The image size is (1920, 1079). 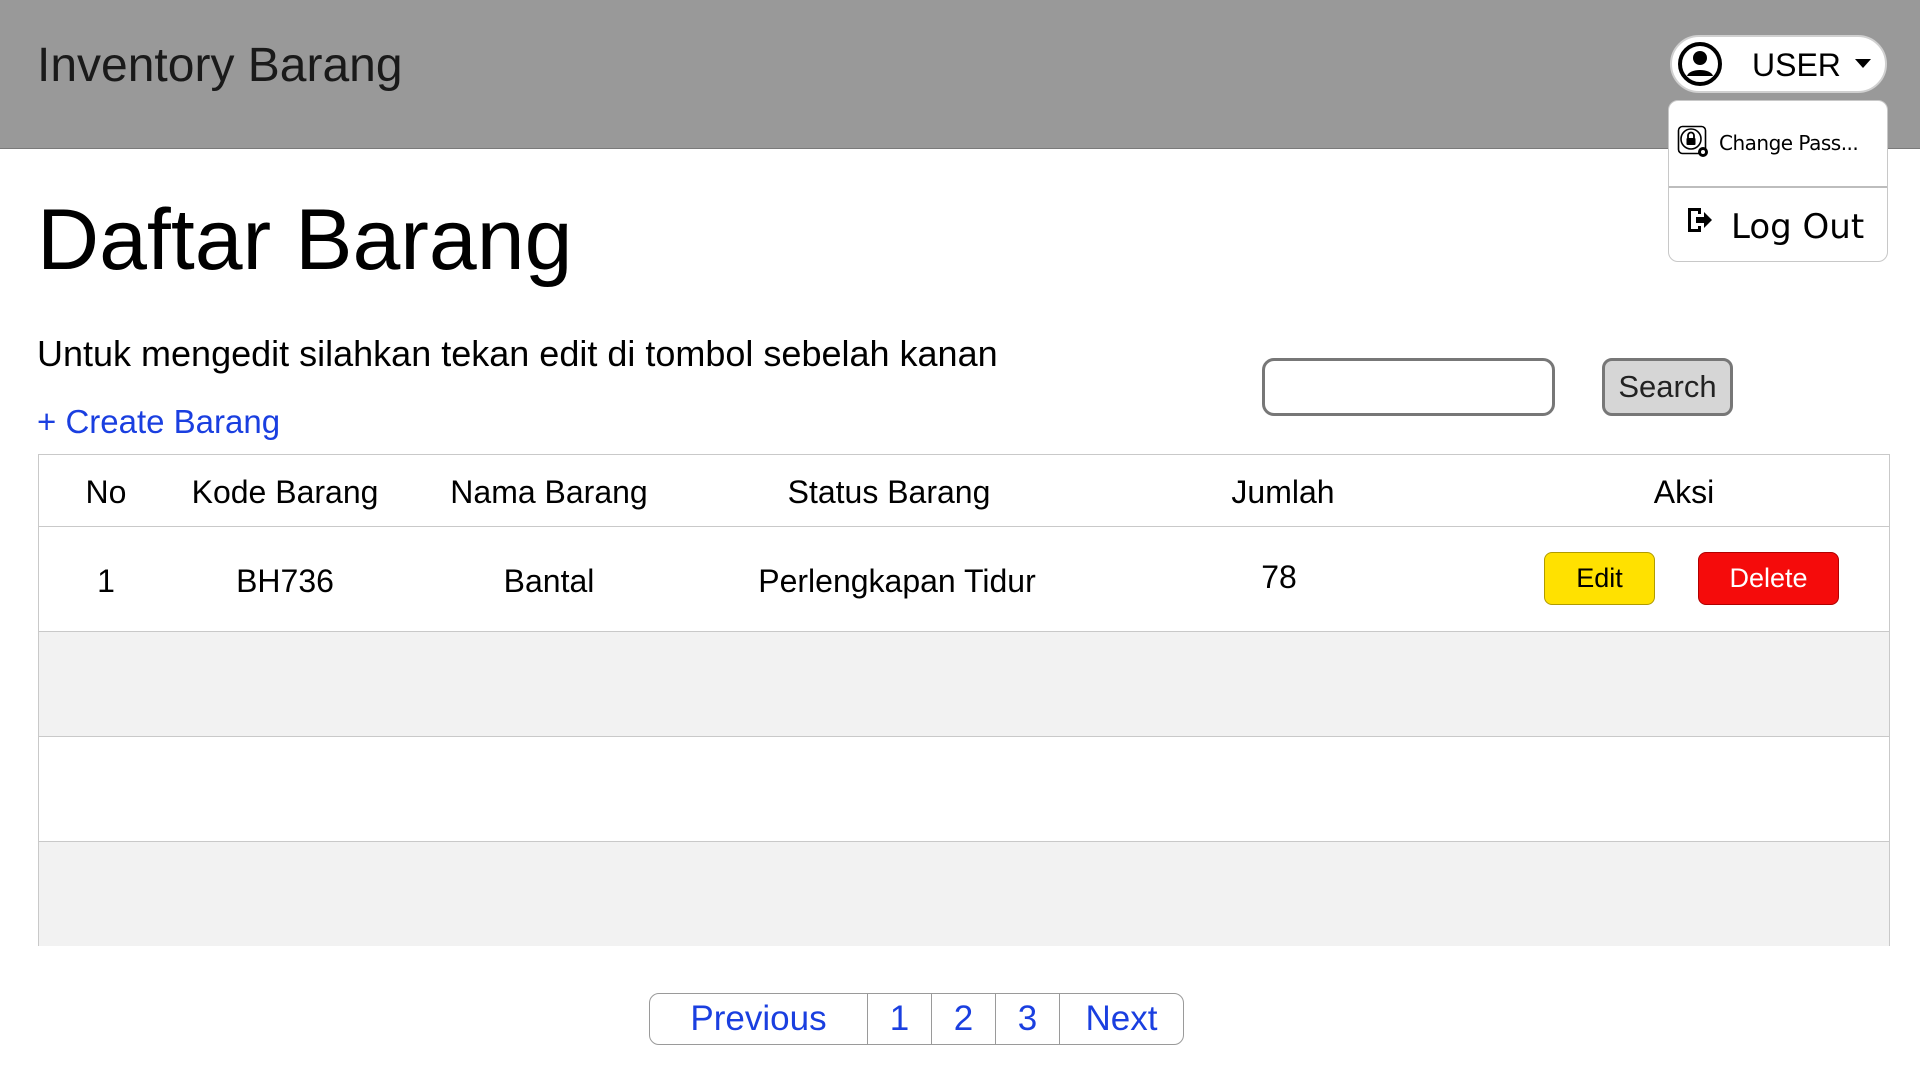 I want to click on delete-button: Delete, so click(x=1768, y=578).